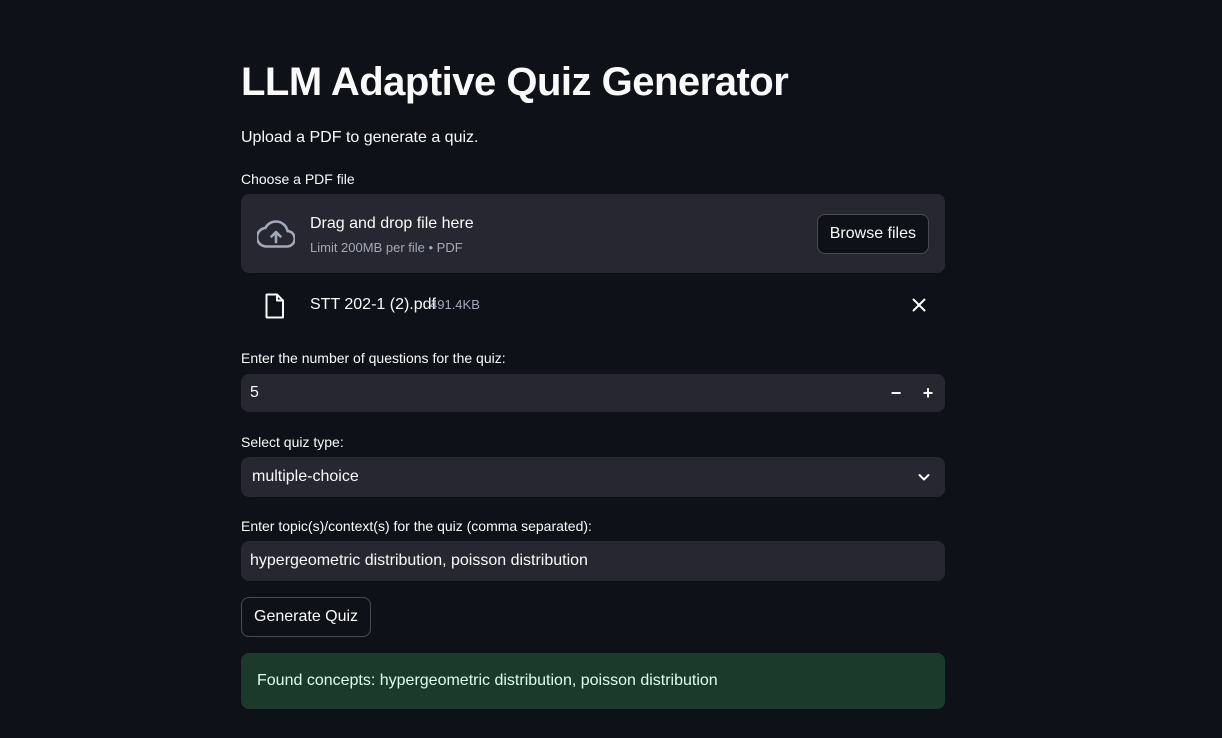  What do you see at coordinates (274, 306) in the screenshot?
I see `file-icon` at bounding box center [274, 306].